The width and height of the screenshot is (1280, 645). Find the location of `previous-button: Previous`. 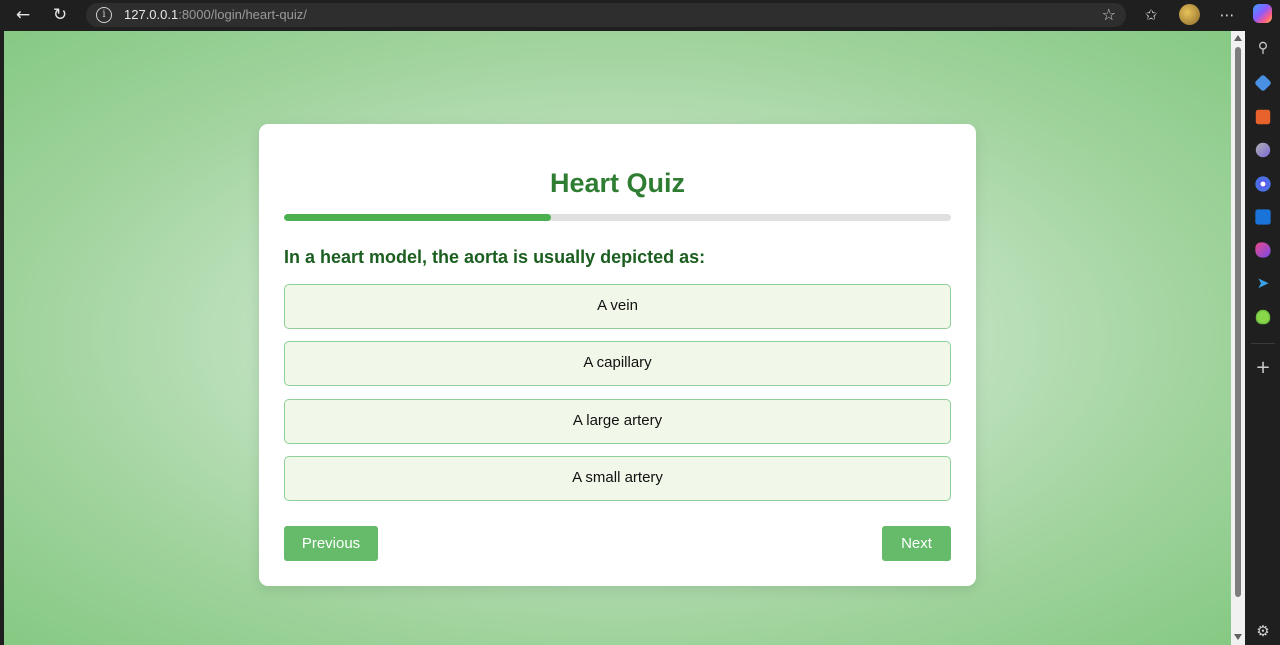

previous-button: Previous is located at coordinates (331, 543).